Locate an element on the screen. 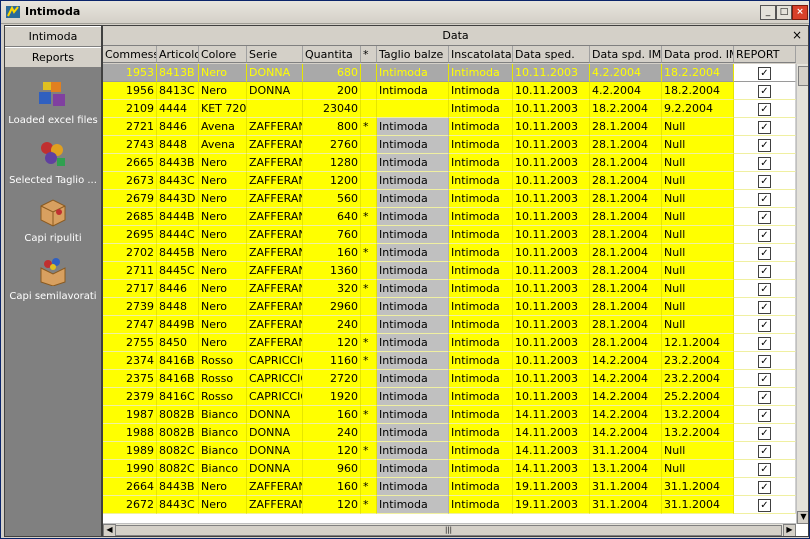  cell-data-sped: 19.11.2003 is located at coordinates (551, 505).